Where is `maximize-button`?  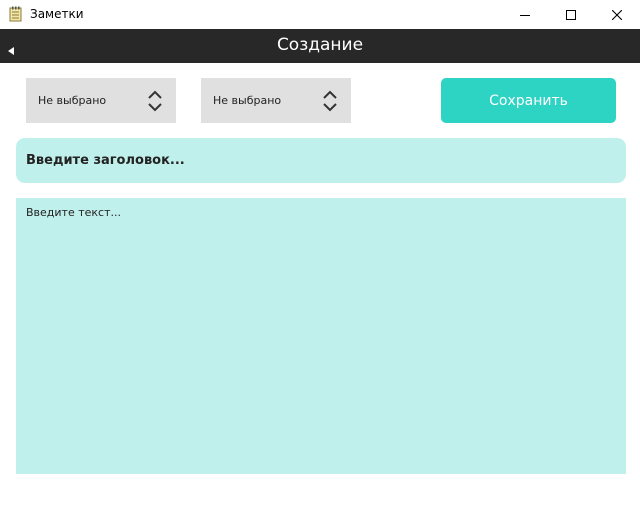
maximize-button is located at coordinates (571, 14).